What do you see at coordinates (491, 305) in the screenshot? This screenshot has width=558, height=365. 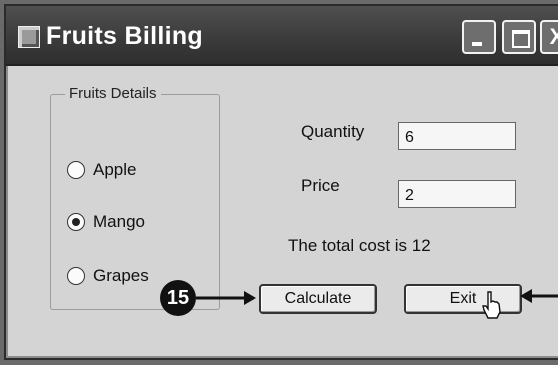 I see `hand-cursor-icon` at bounding box center [491, 305].